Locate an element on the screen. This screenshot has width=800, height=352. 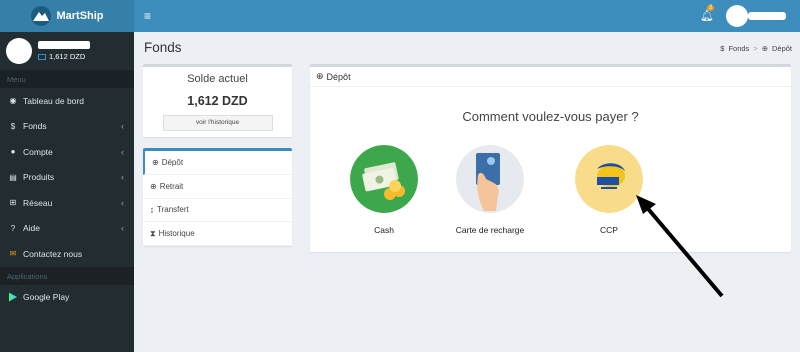
payment-option-label: Cash is located at coordinates (384, 230).